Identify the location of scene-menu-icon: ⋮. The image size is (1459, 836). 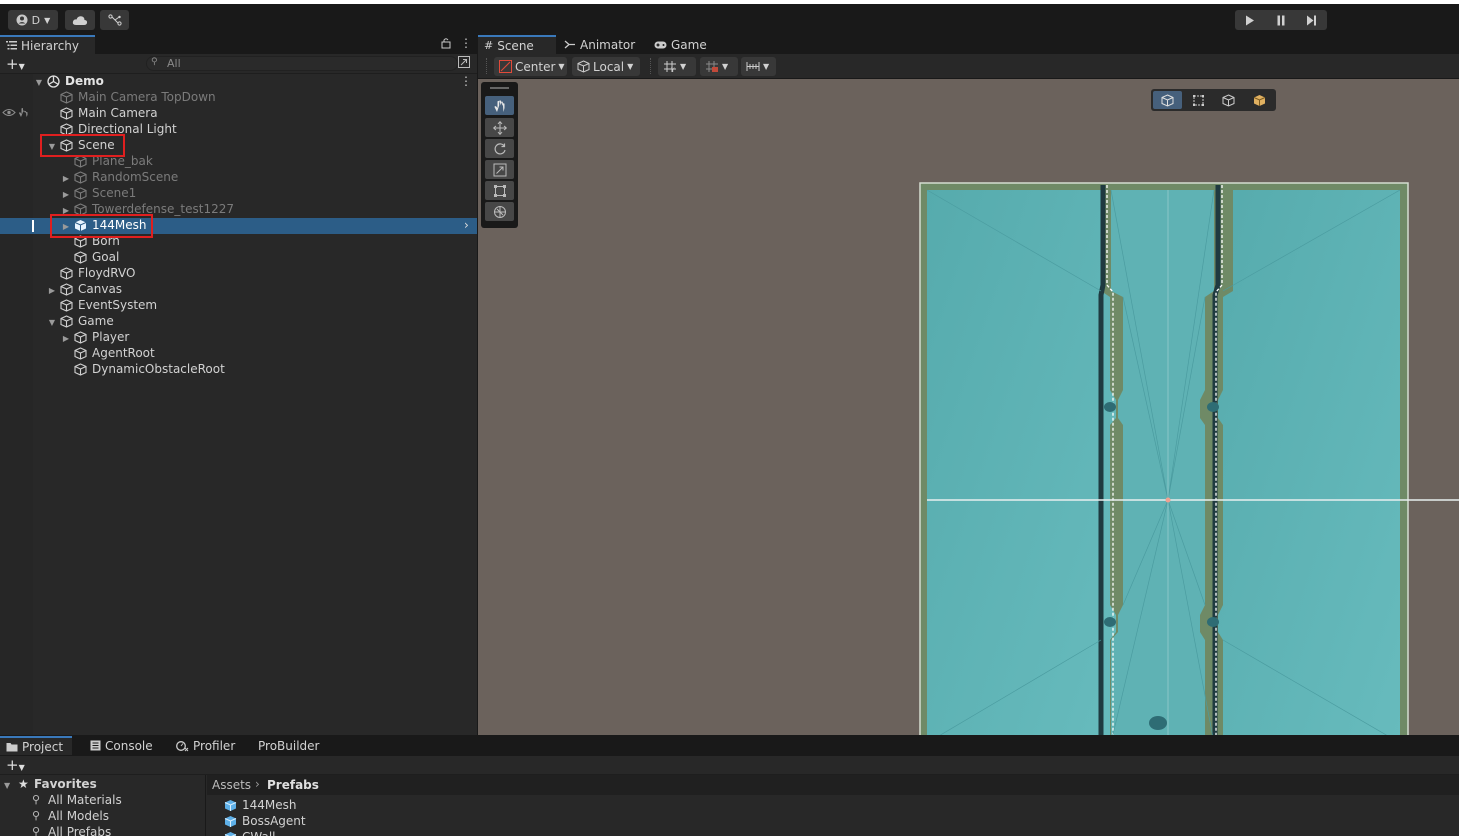
(466, 81).